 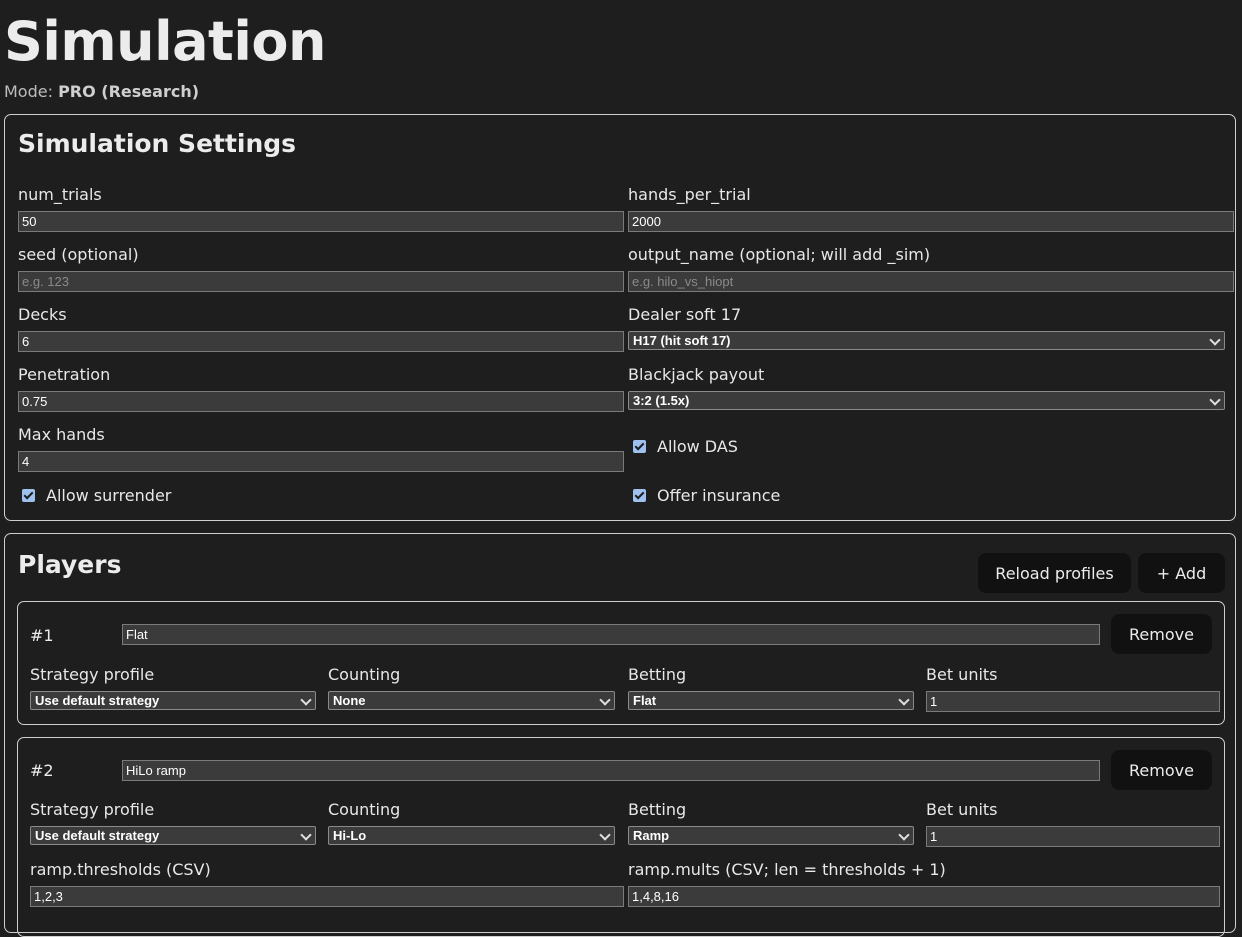 What do you see at coordinates (931, 281) in the screenshot?
I see `output-name-input` at bounding box center [931, 281].